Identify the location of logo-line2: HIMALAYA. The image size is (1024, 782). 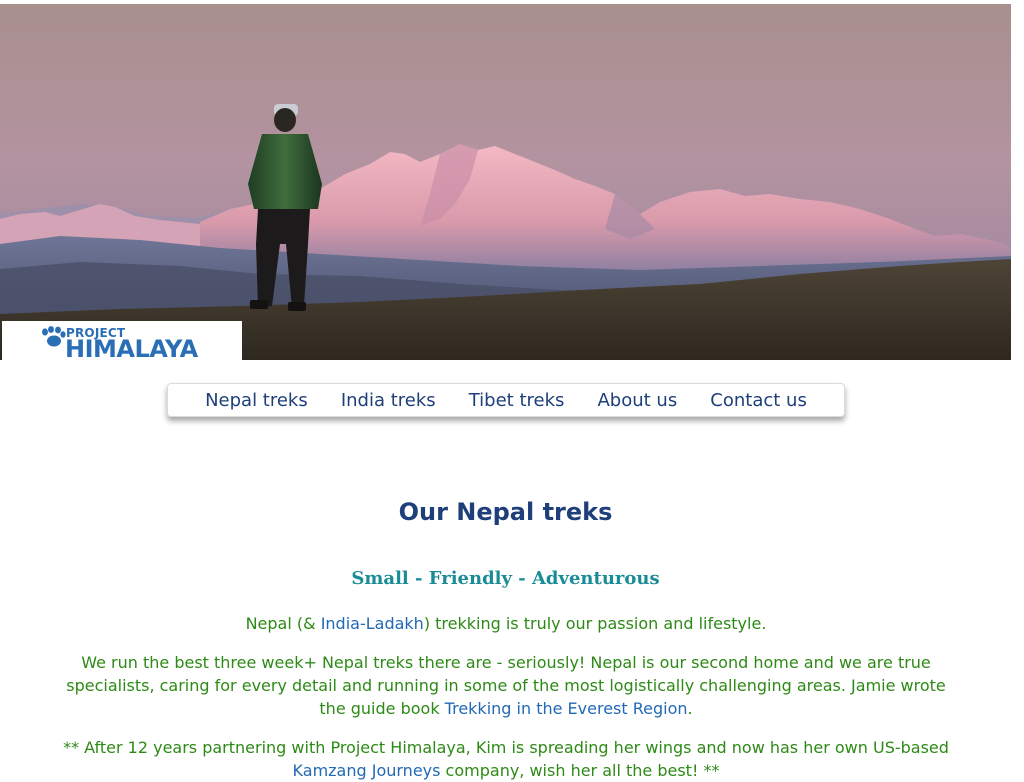
(131, 347).